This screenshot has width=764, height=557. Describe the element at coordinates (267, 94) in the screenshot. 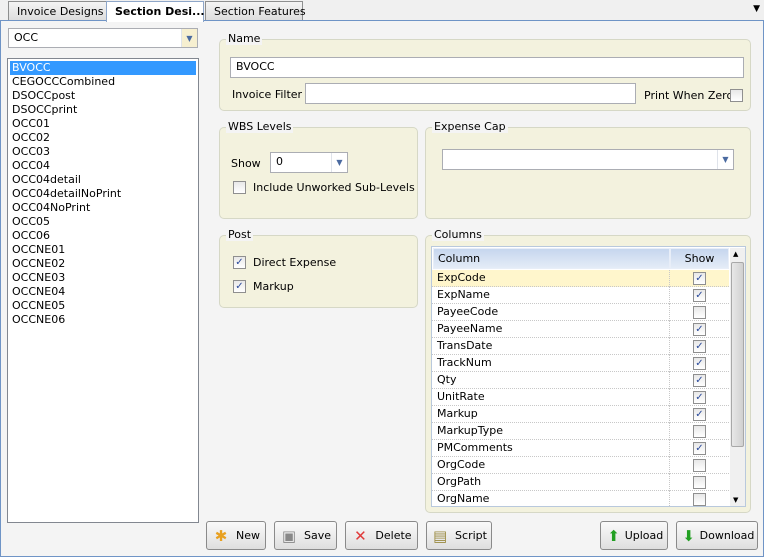

I see `invoice-filter-label: Invoice Filter` at that location.